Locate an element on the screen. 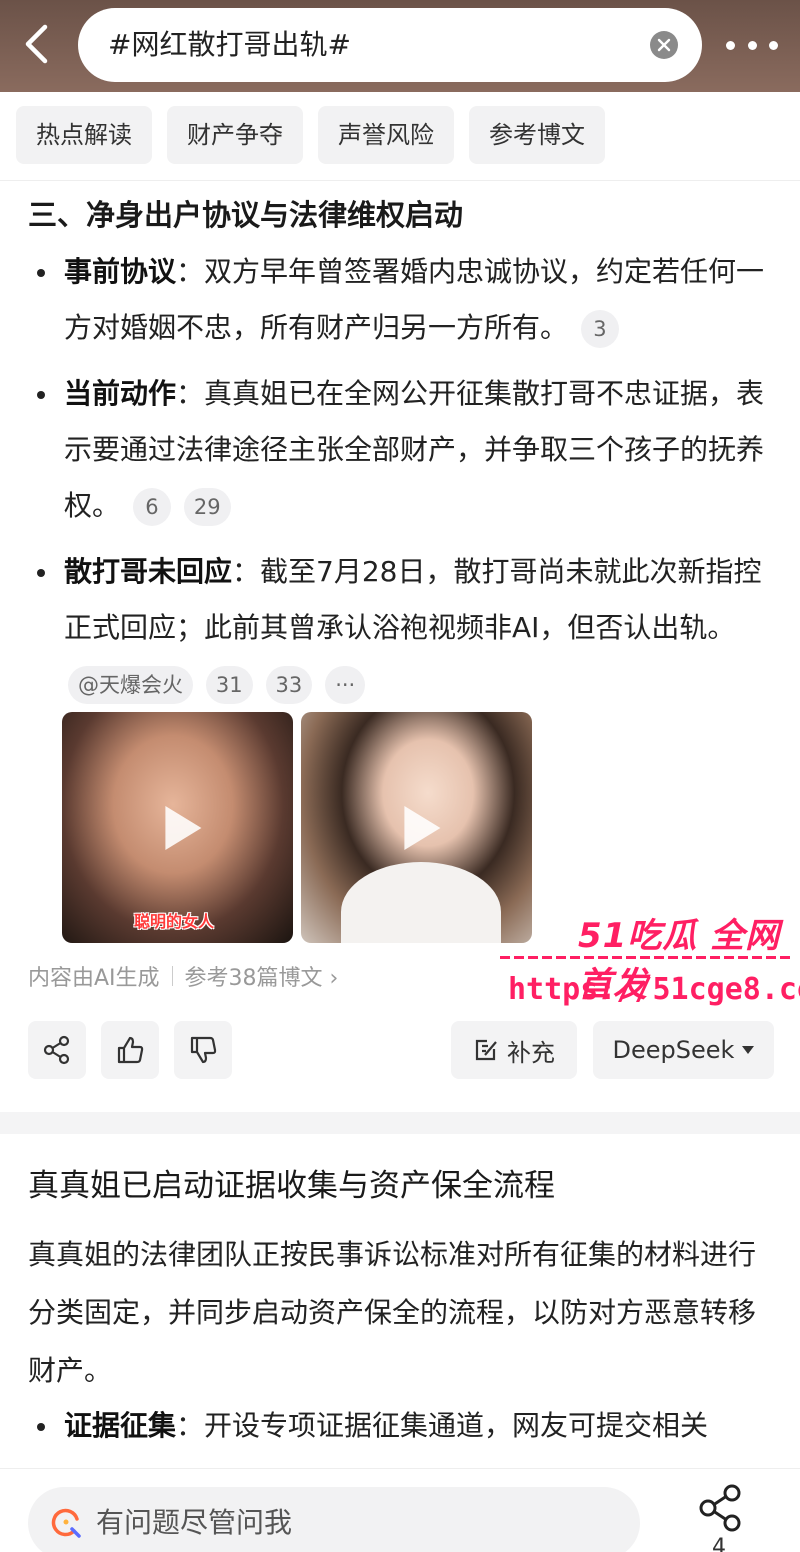 The height and width of the screenshot is (1552, 800). ai-generated-note: 内容由AI生成 is located at coordinates (94, 978).